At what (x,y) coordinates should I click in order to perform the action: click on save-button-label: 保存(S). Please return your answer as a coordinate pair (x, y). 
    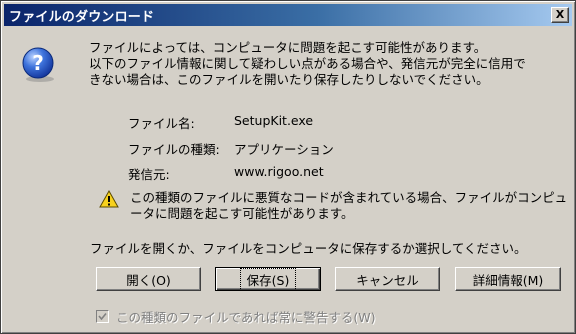
    Looking at the image, I should click on (268, 279).